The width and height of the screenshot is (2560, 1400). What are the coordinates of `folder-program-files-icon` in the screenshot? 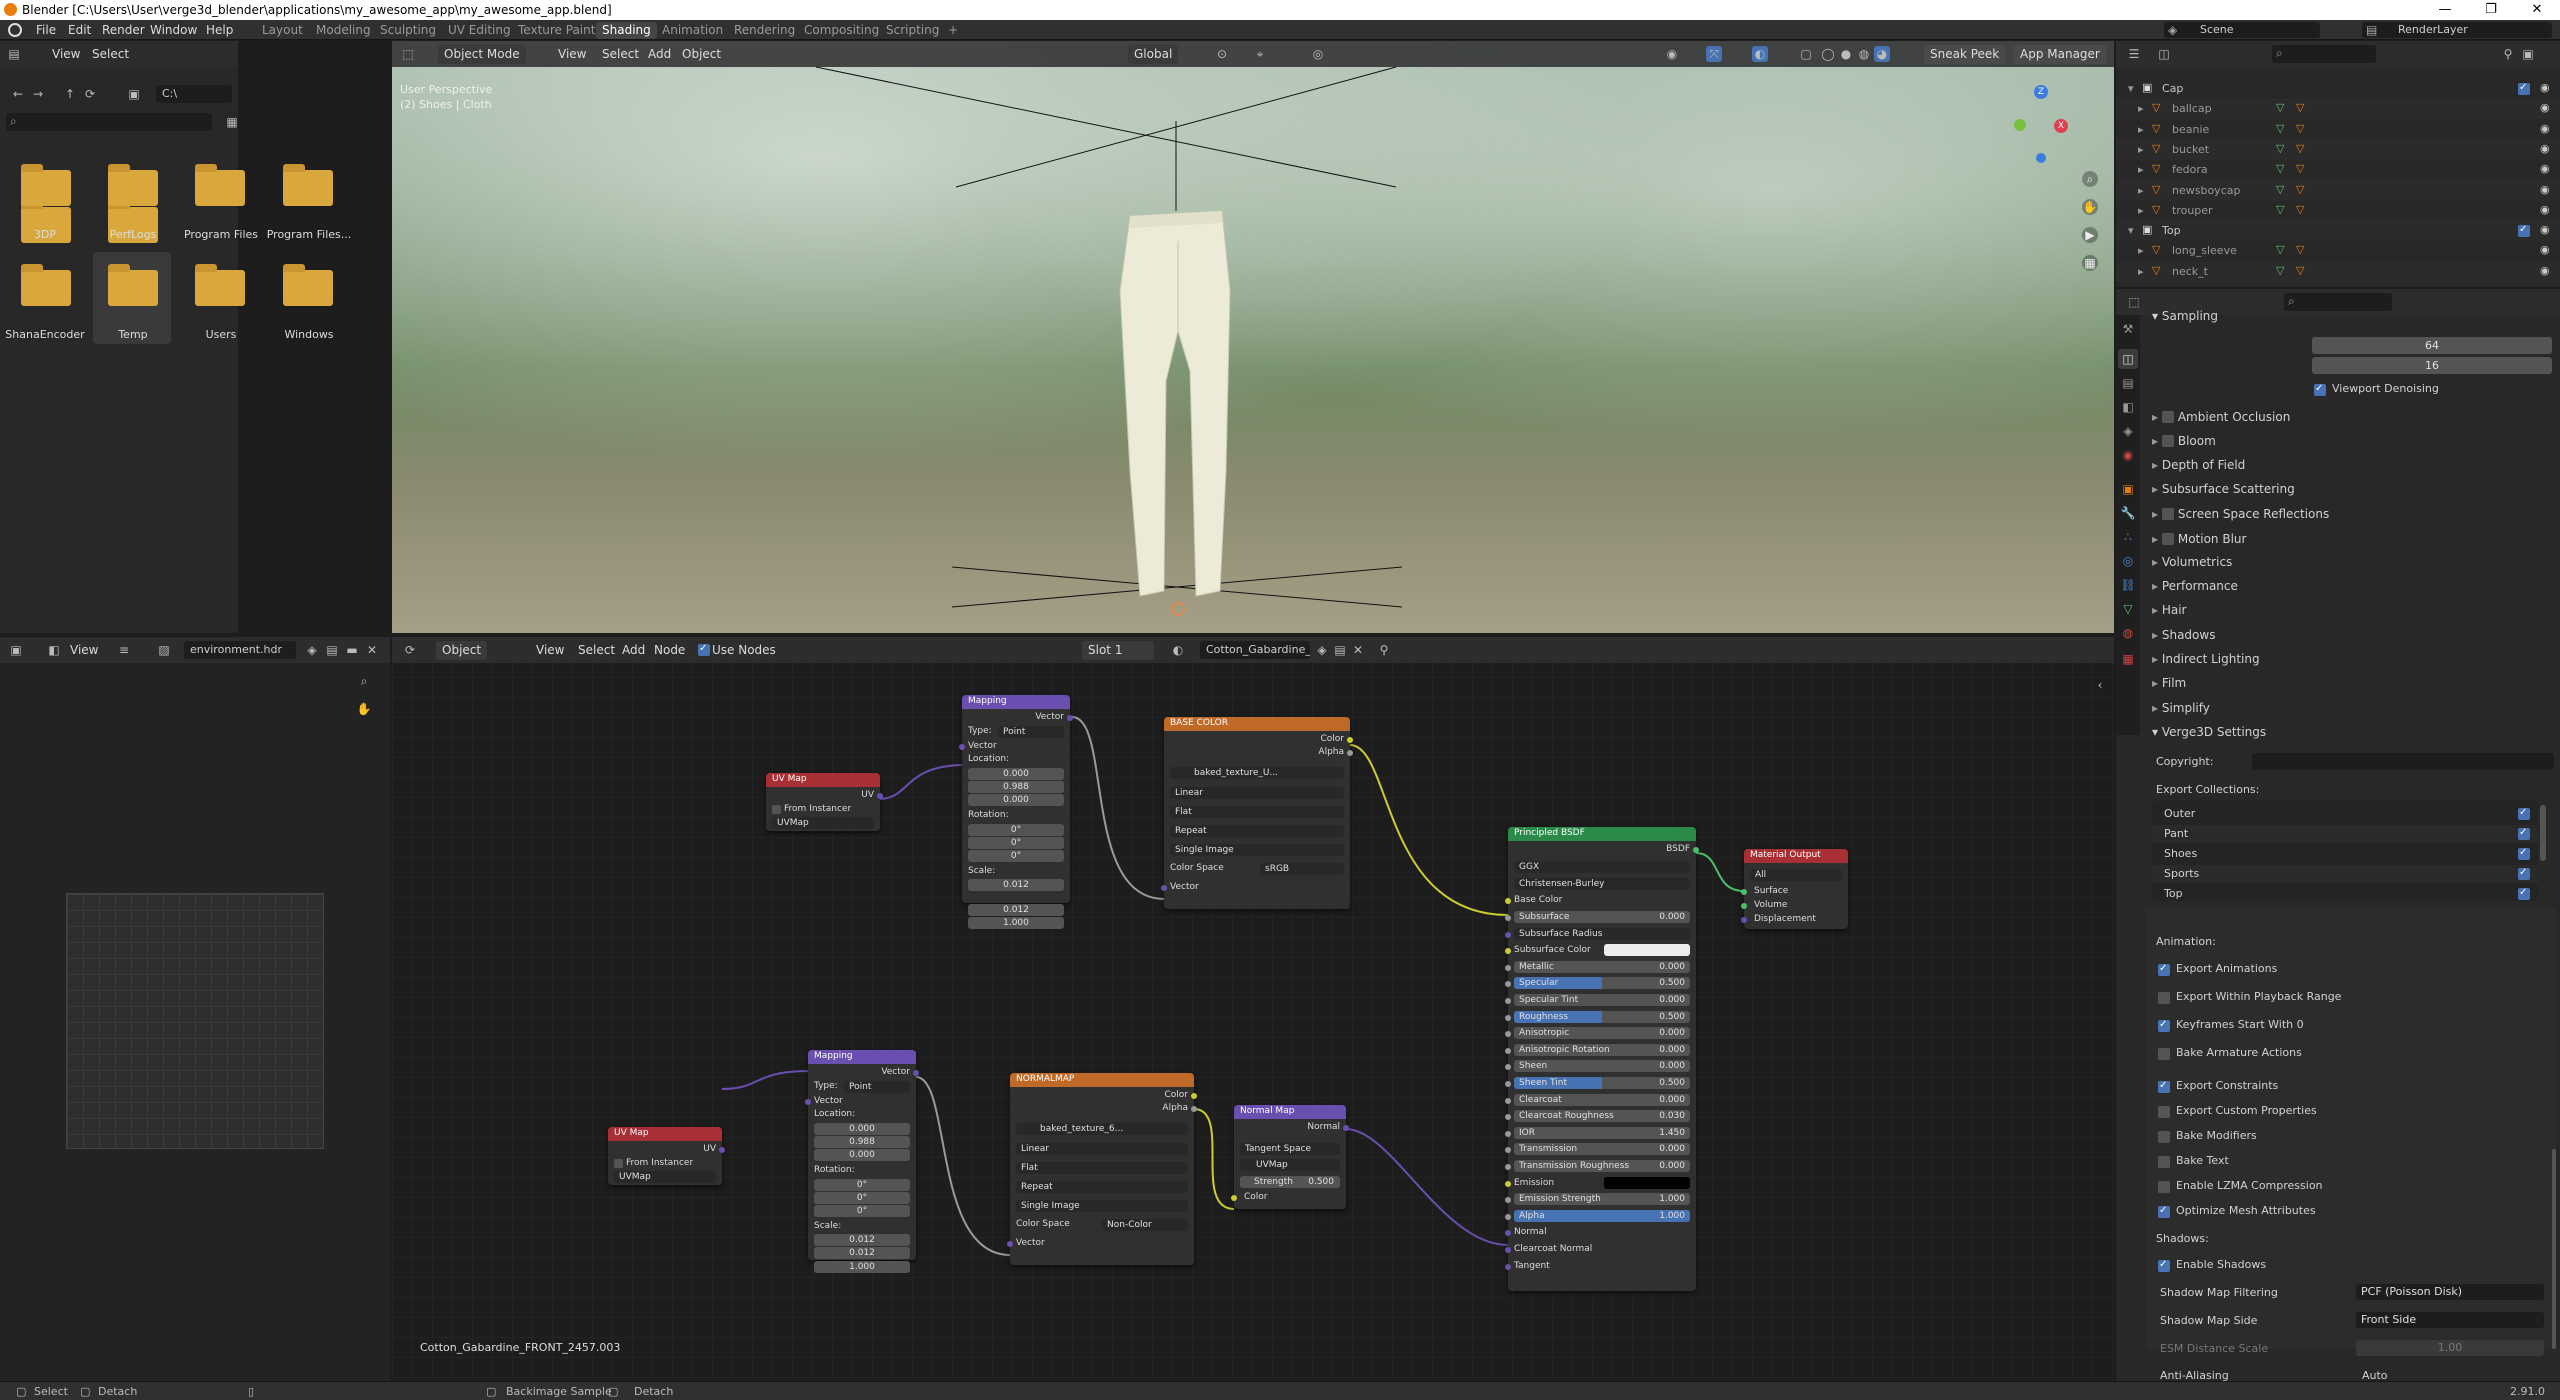 It's located at (220, 185).